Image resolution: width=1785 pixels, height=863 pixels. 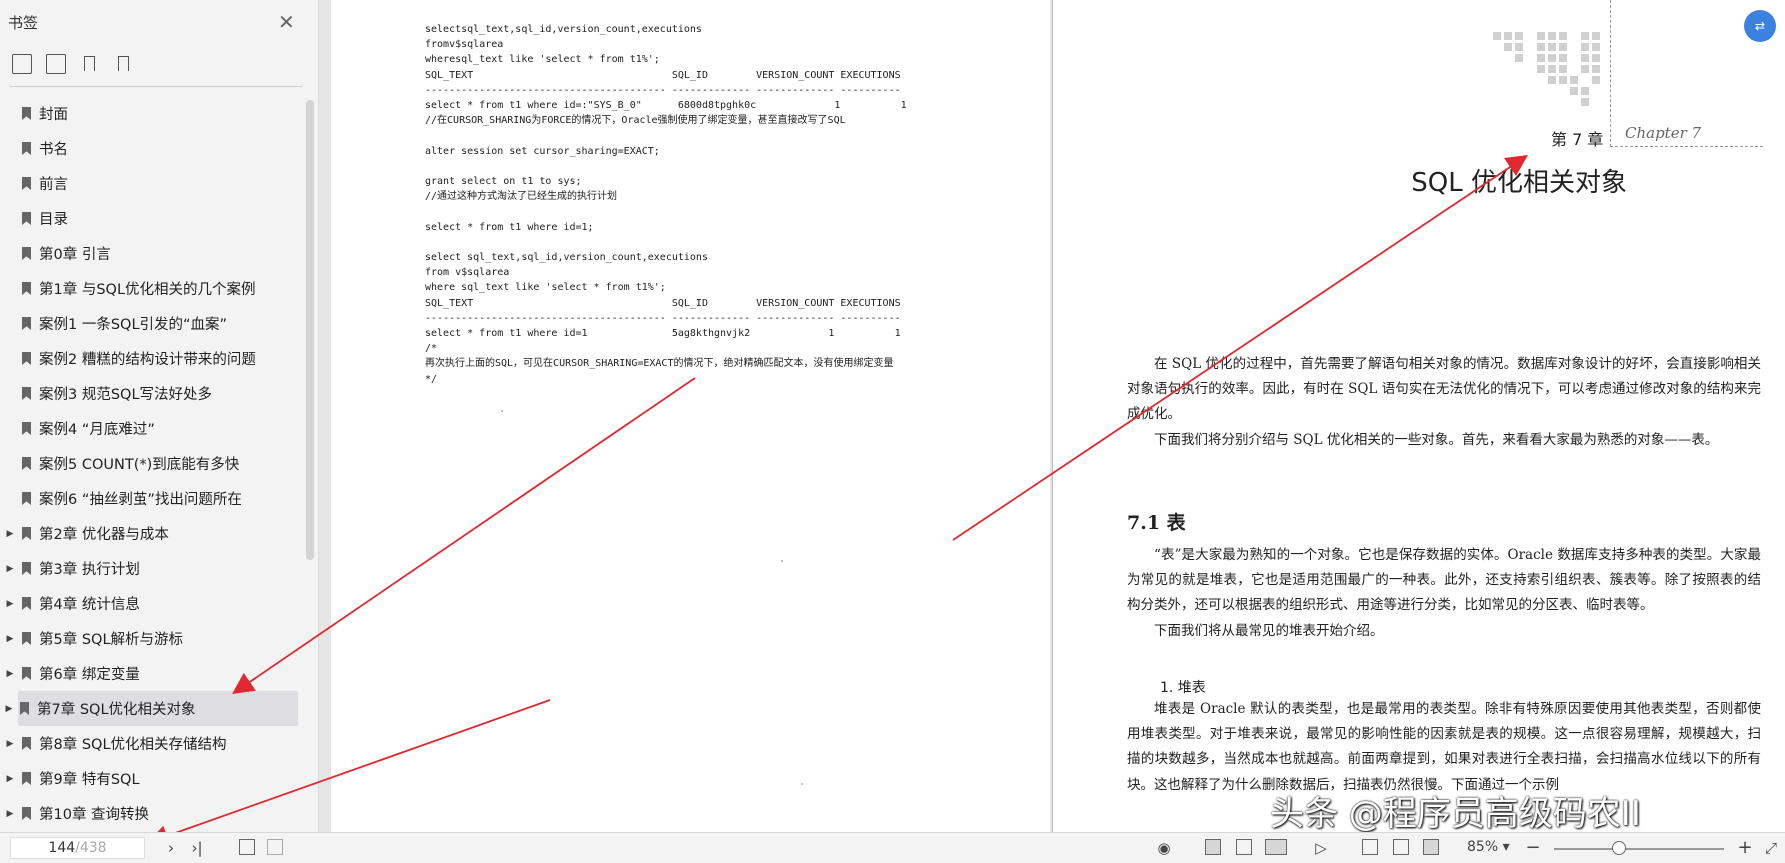 I want to click on bookmark-item: 第1章 与SQL优化相关的几个案例, so click(x=150, y=288).